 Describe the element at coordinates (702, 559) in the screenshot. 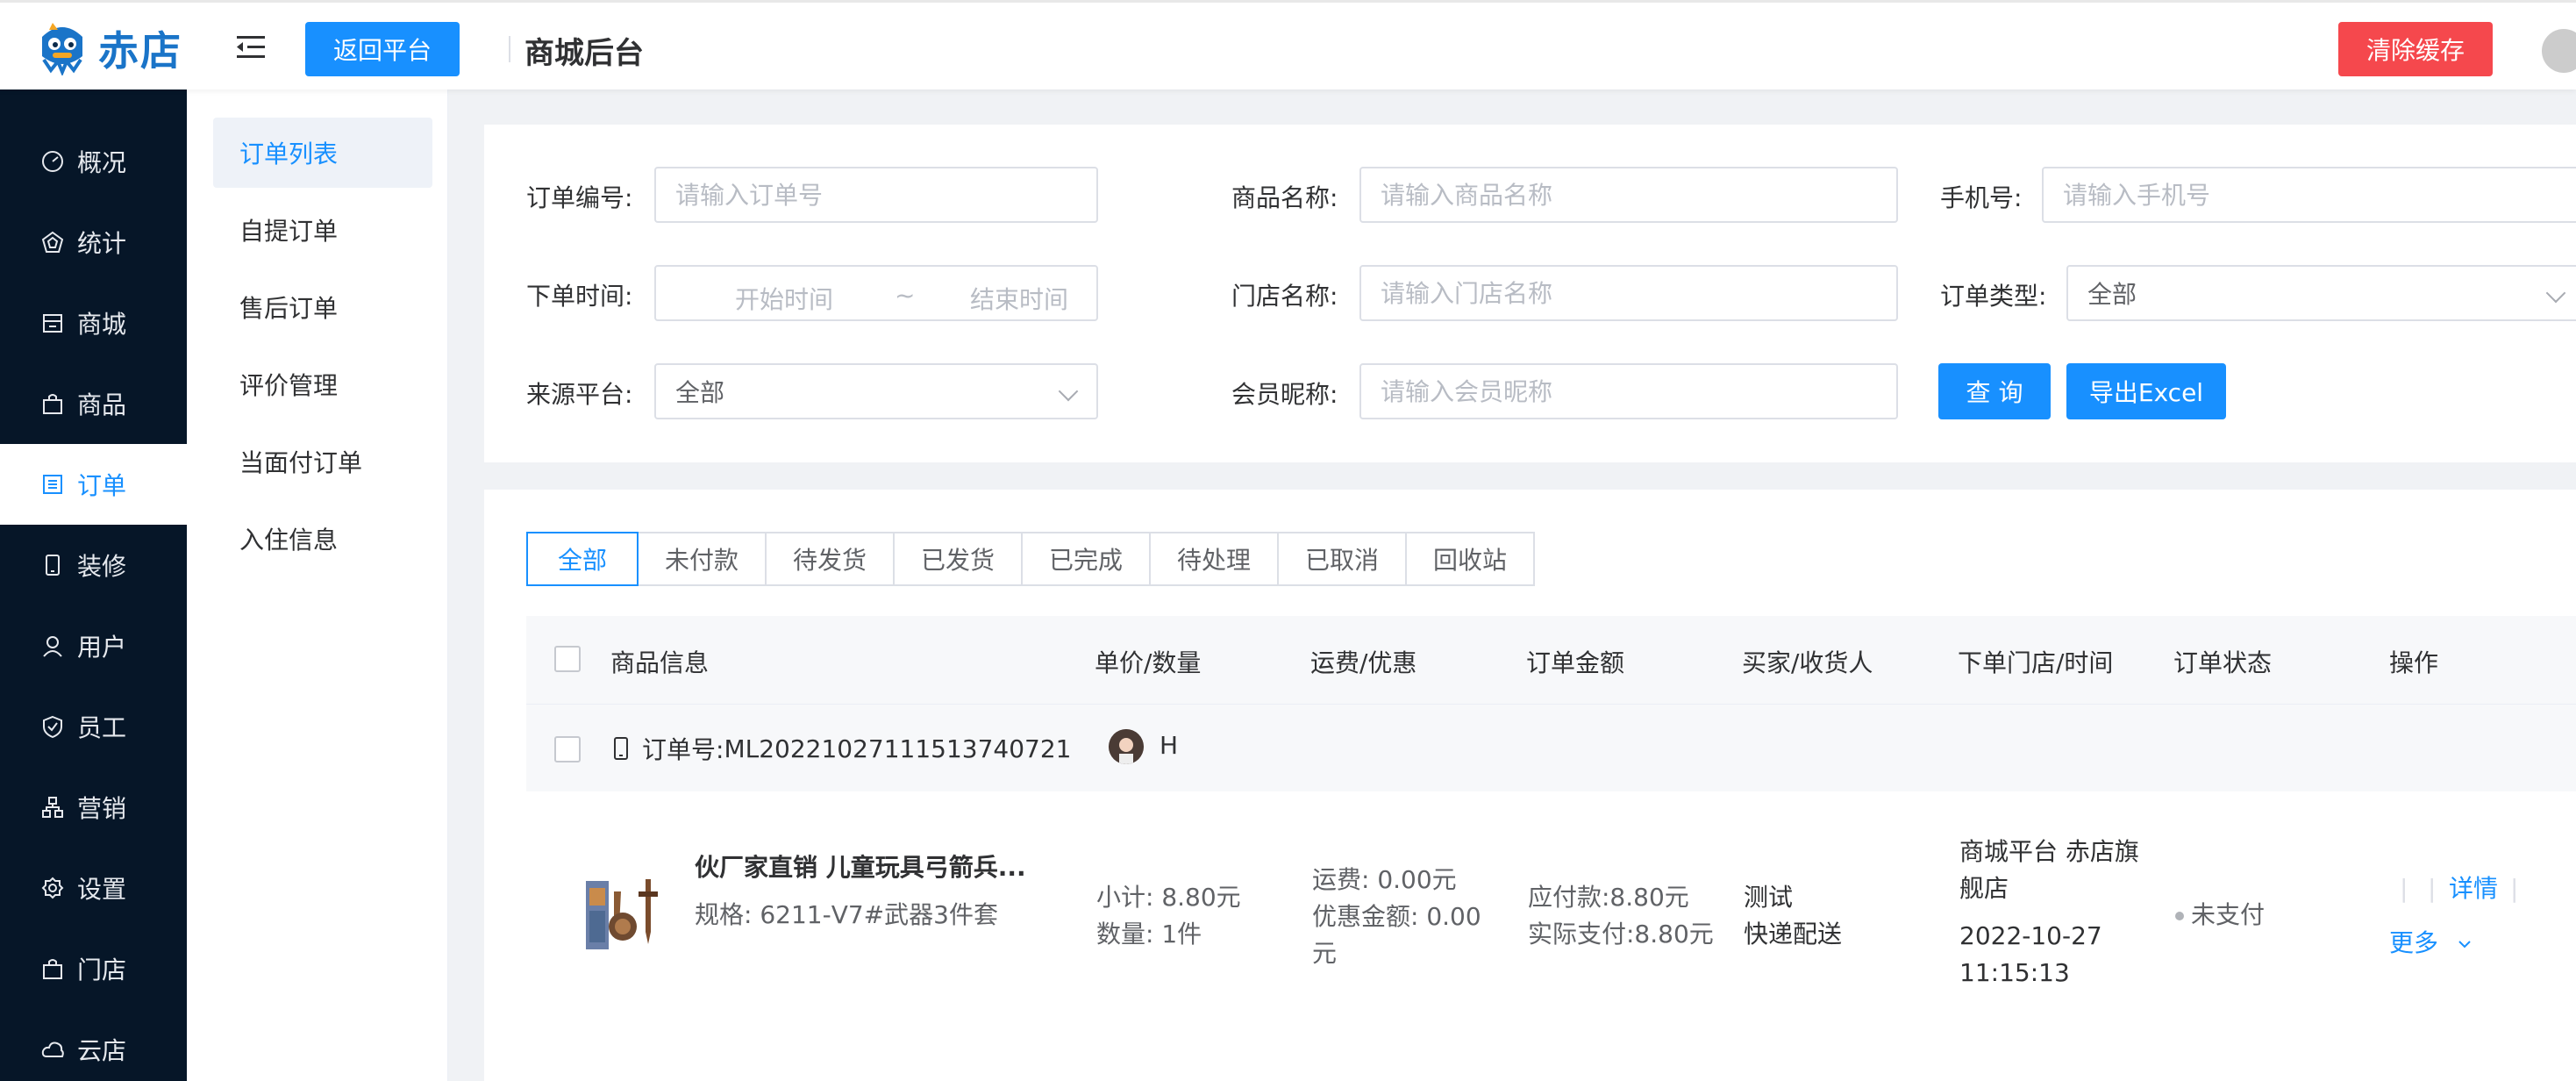

I see `tab-unpaid: 未付款` at that location.